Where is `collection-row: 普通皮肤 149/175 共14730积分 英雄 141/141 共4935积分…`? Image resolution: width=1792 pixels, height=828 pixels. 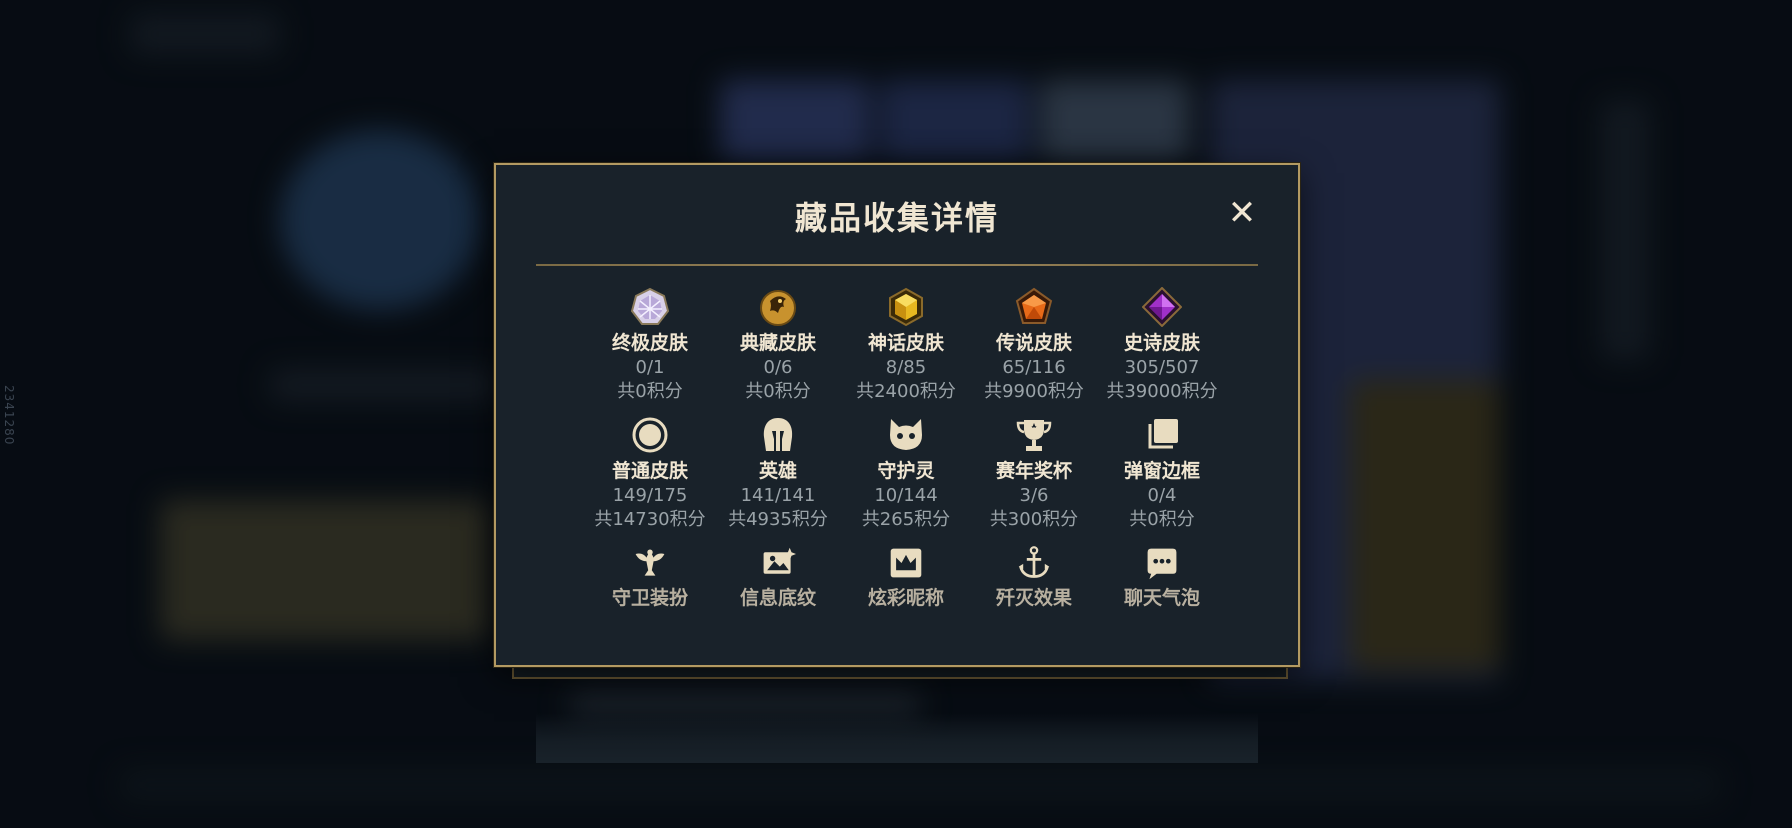 collection-row: 普通皮肤 149/175 共14730积分 英雄 141/141 共4935积分… is located at coordinates (906, 477).